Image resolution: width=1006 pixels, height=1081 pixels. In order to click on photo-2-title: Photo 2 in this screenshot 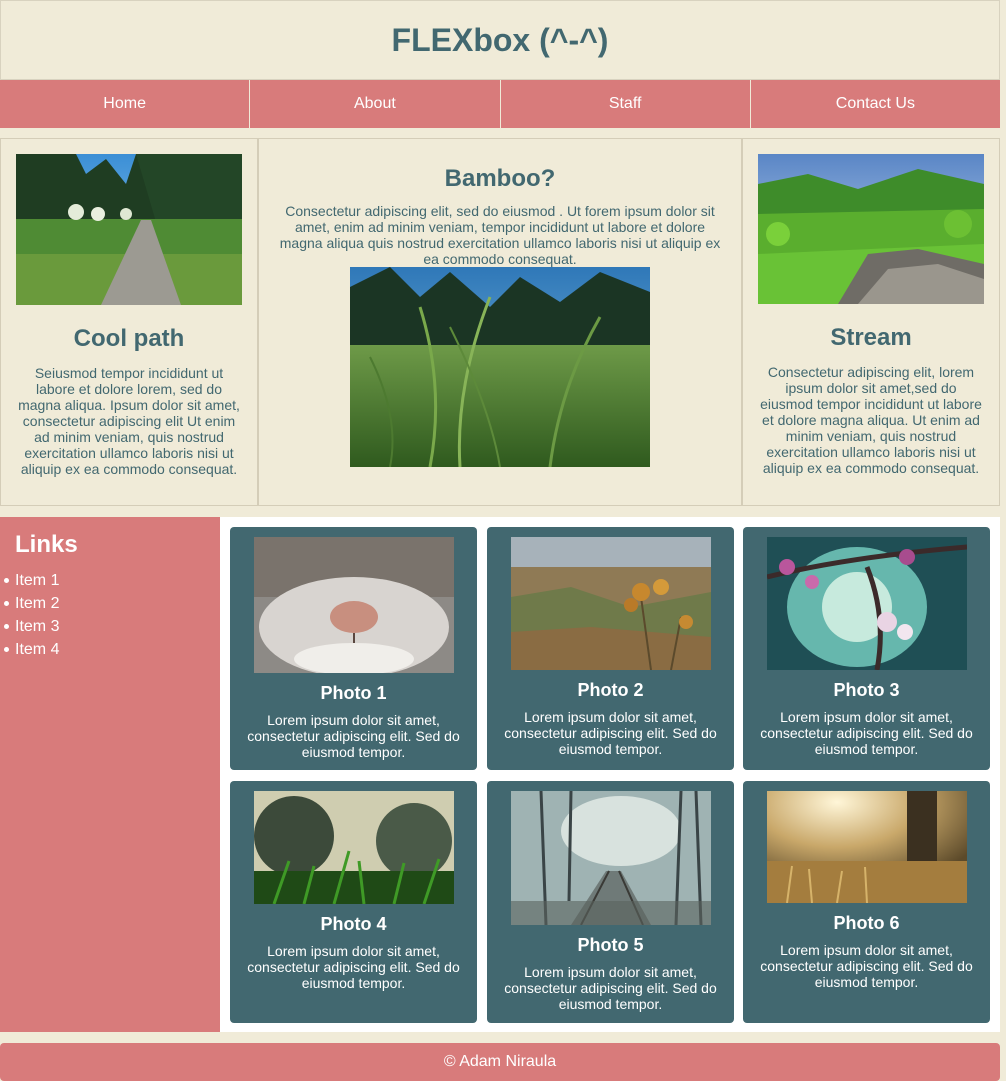, I will do `click(610, 690)`.